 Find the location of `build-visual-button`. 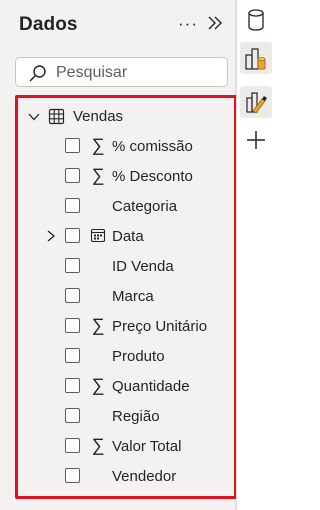

build-visual-button is located at coordinates (256, 58).